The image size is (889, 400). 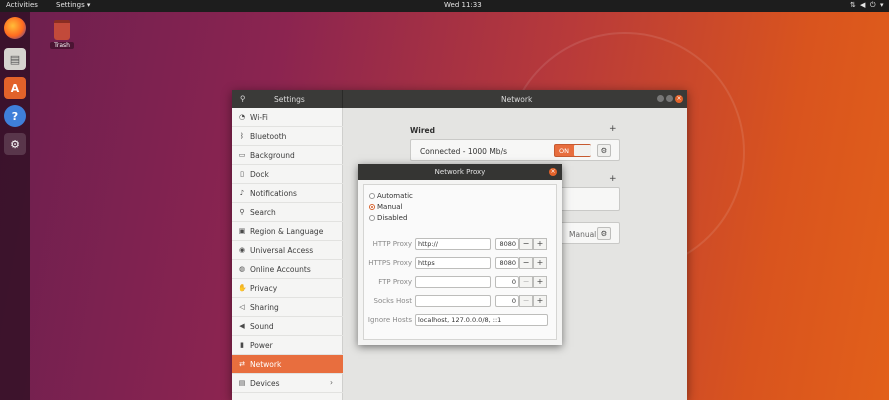 I want to click on radio-automatic-label: Automatic, so click(x=395, y=196).